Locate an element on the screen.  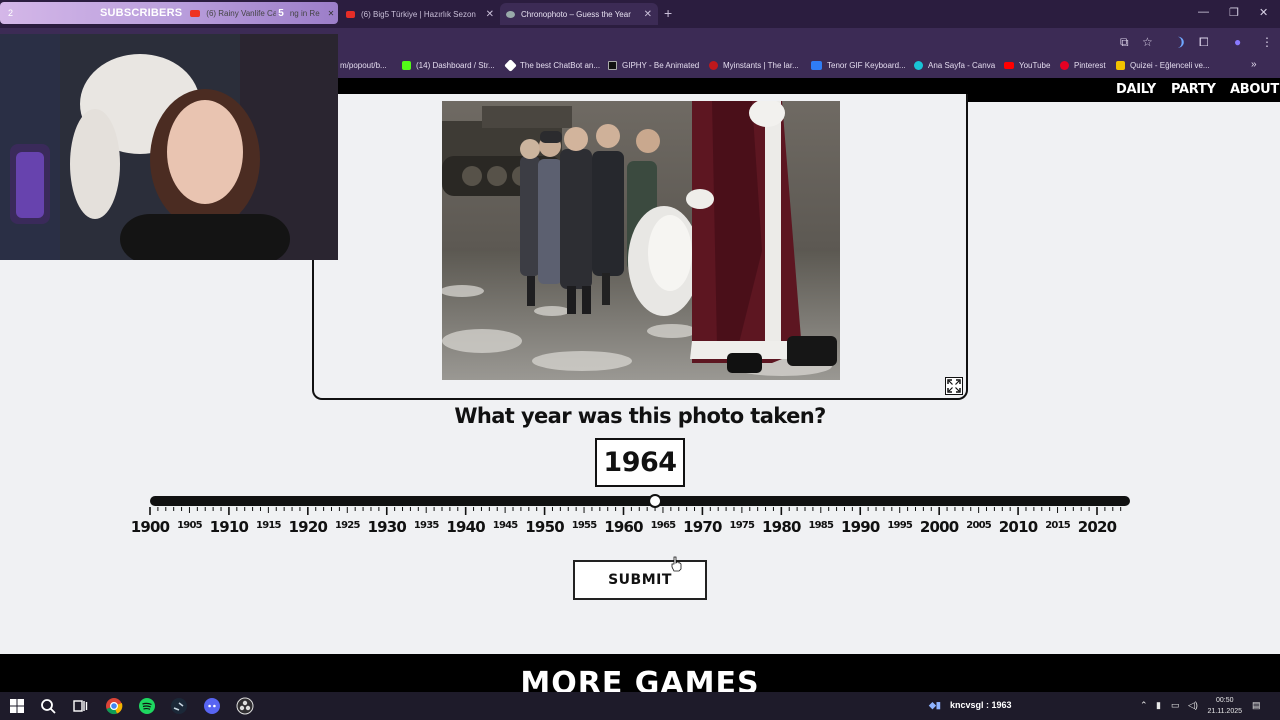
overlay-counter: 2 is located at coordinates (11, 13).